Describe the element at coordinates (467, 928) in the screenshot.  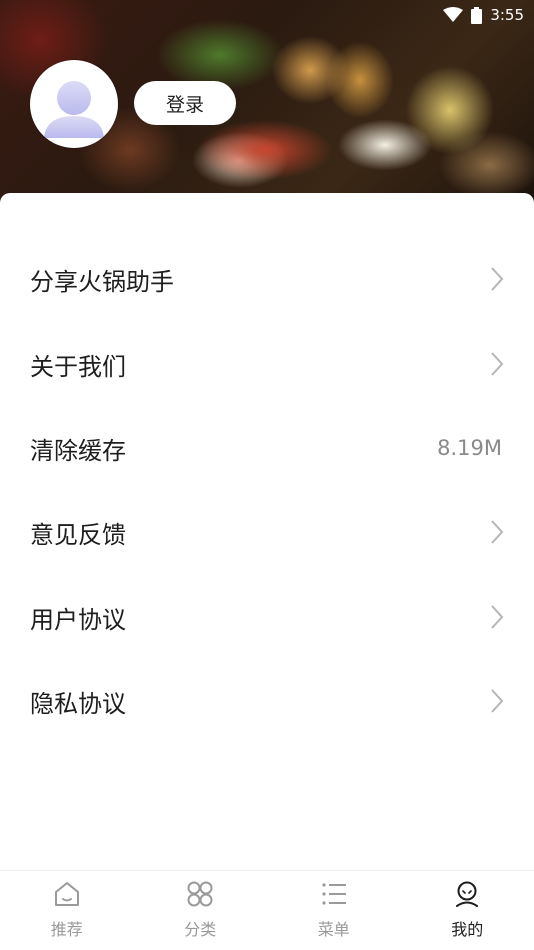
I see `tab-label: 我的` at that location.